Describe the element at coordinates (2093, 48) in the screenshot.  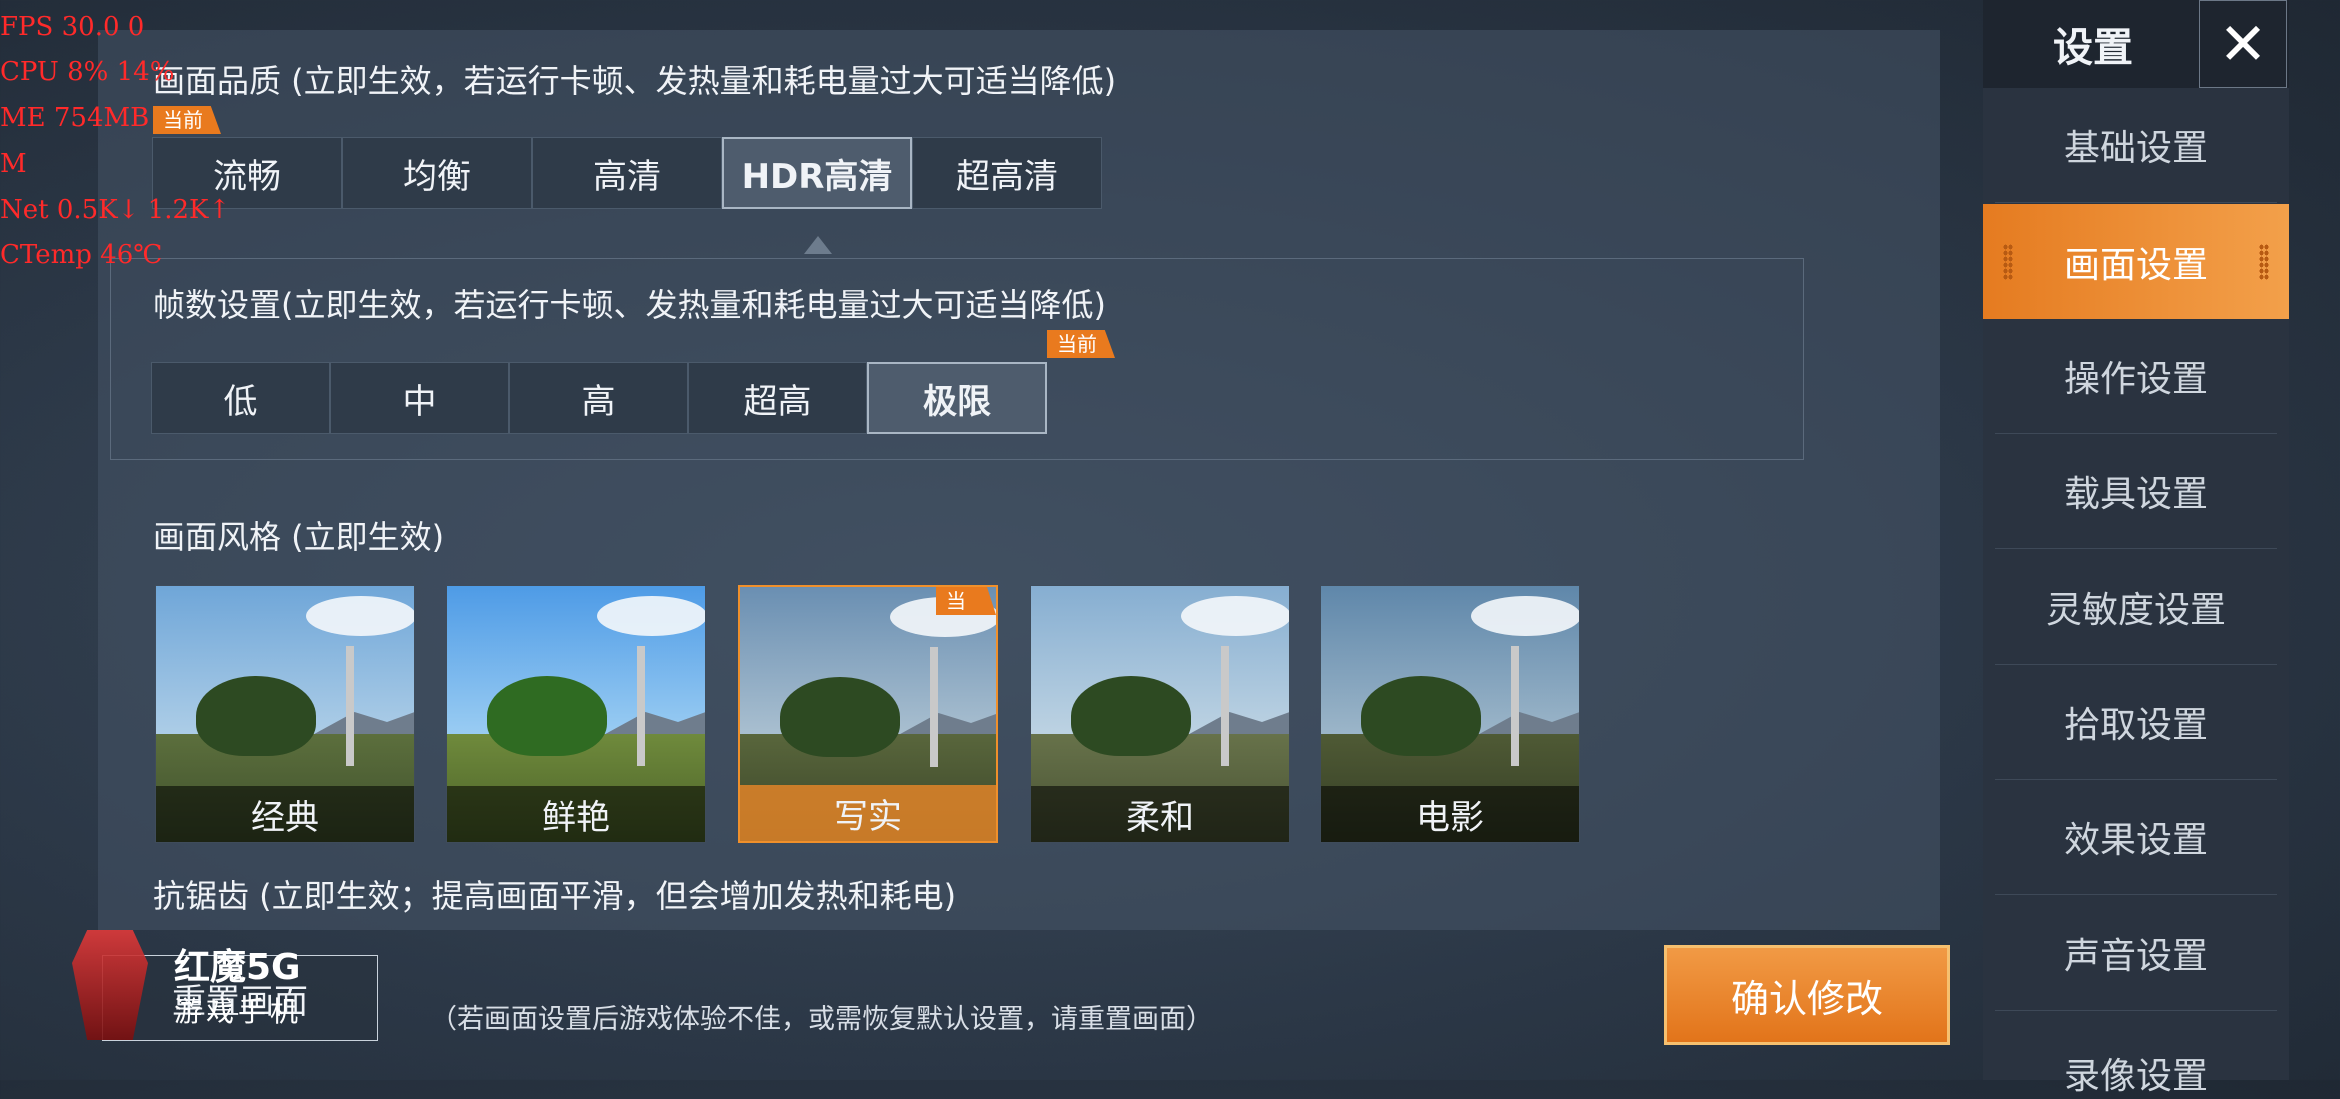
I see `sidebar-title: 设置` at that location.